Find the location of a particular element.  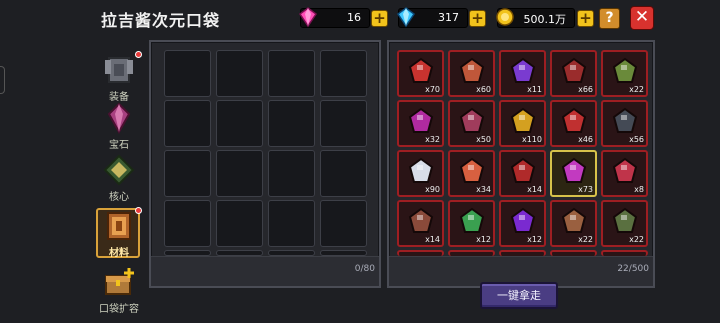

tab-equipment: 装备 is located at coordinates (119, 78).